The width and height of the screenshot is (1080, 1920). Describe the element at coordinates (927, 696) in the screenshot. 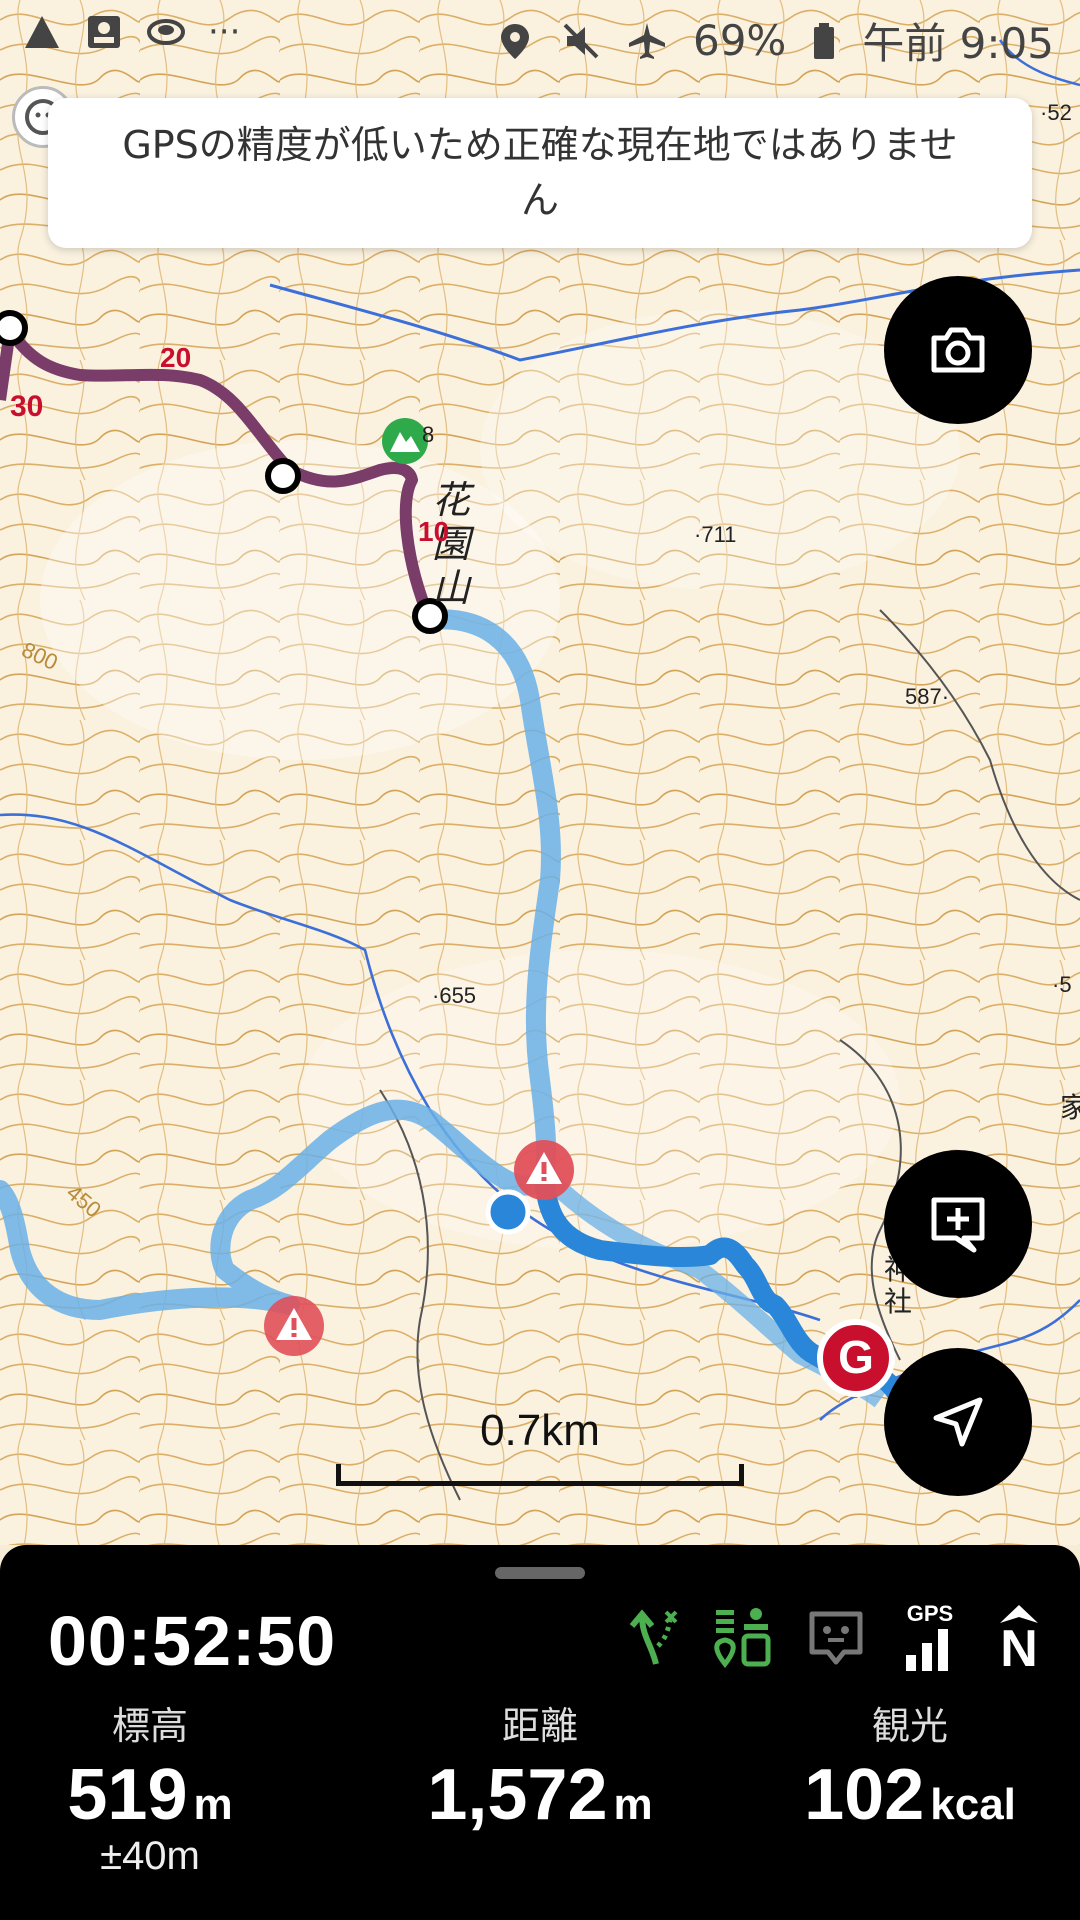

I see `elevation-label: 587·` at that location.